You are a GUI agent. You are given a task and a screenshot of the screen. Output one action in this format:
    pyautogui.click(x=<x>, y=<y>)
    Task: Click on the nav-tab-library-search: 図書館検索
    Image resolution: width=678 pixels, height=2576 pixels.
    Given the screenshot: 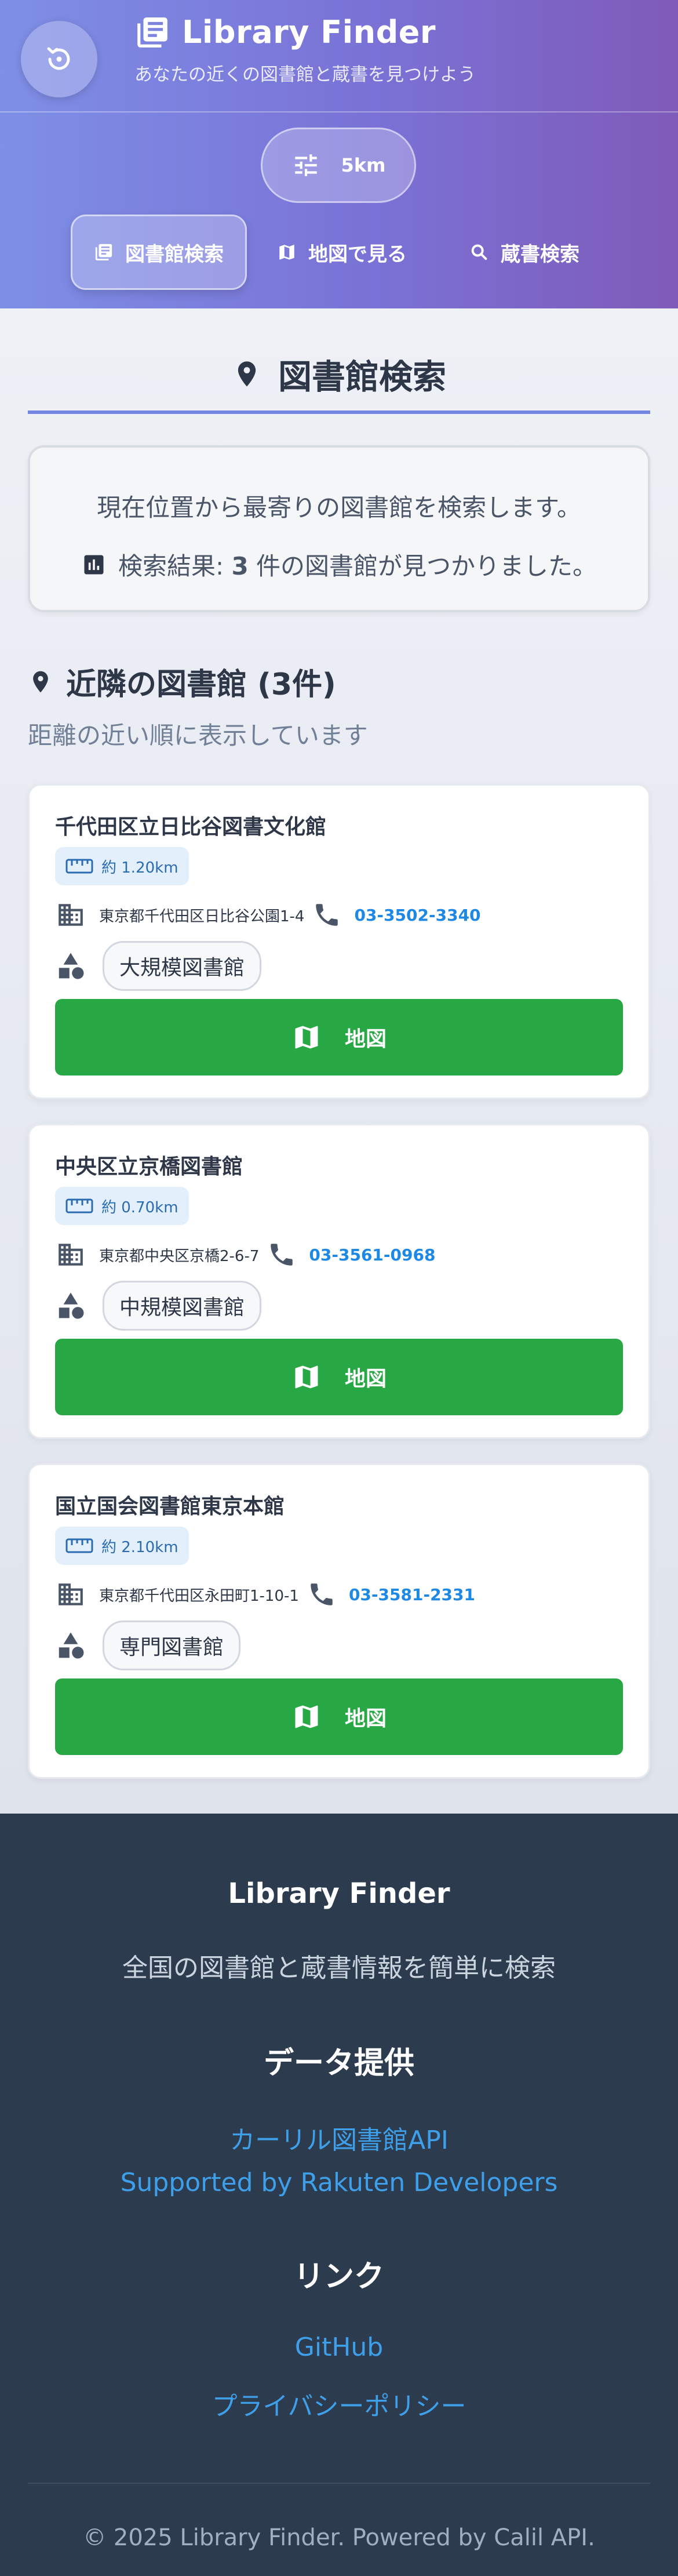 What is the action you would take?
    pyautogui.click(x=159, y=252)
    